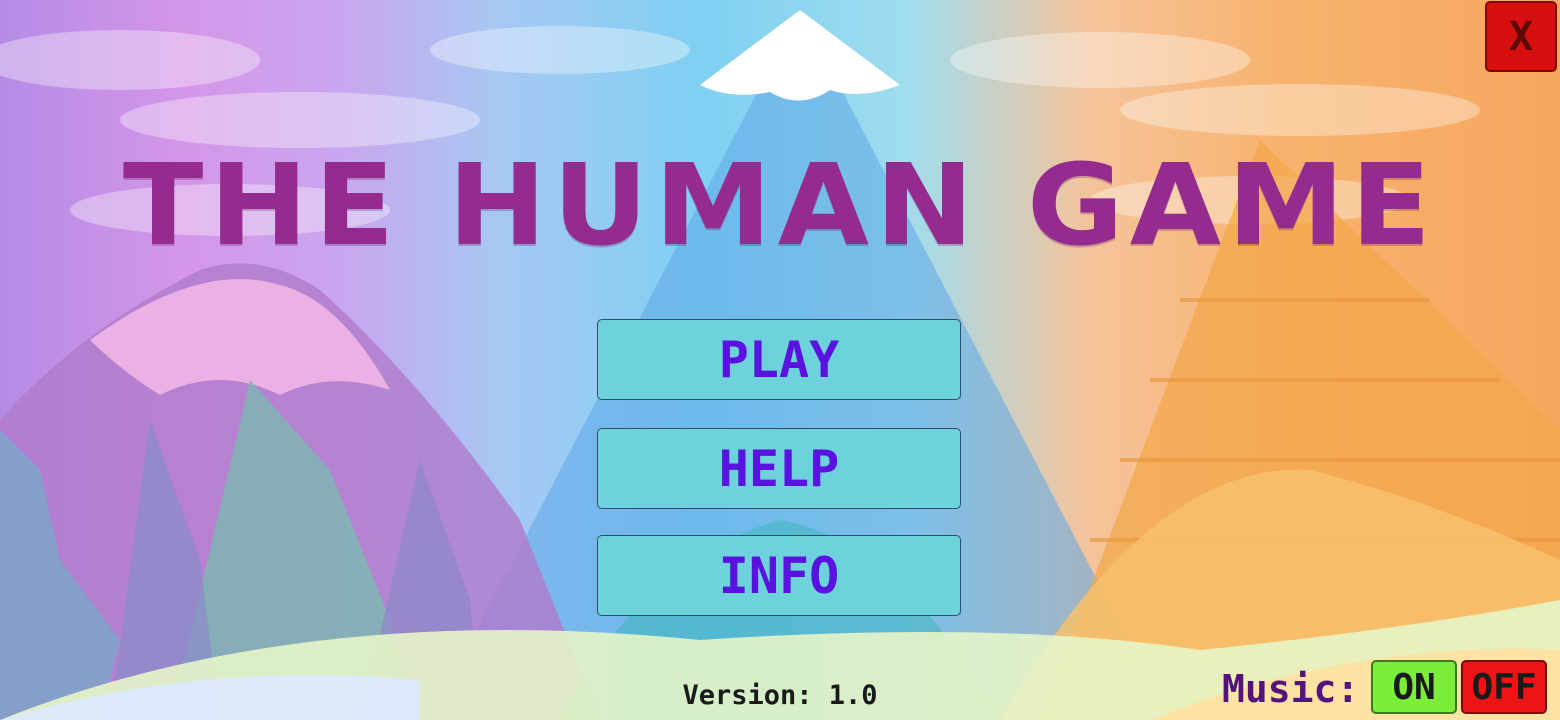 Image resolution: width=1560 pixels, height=720 pixels. What do you see at coordinates (779, 359) in the screenshot?
I see `play-button: PLAY` at bounding box center [779, 359].